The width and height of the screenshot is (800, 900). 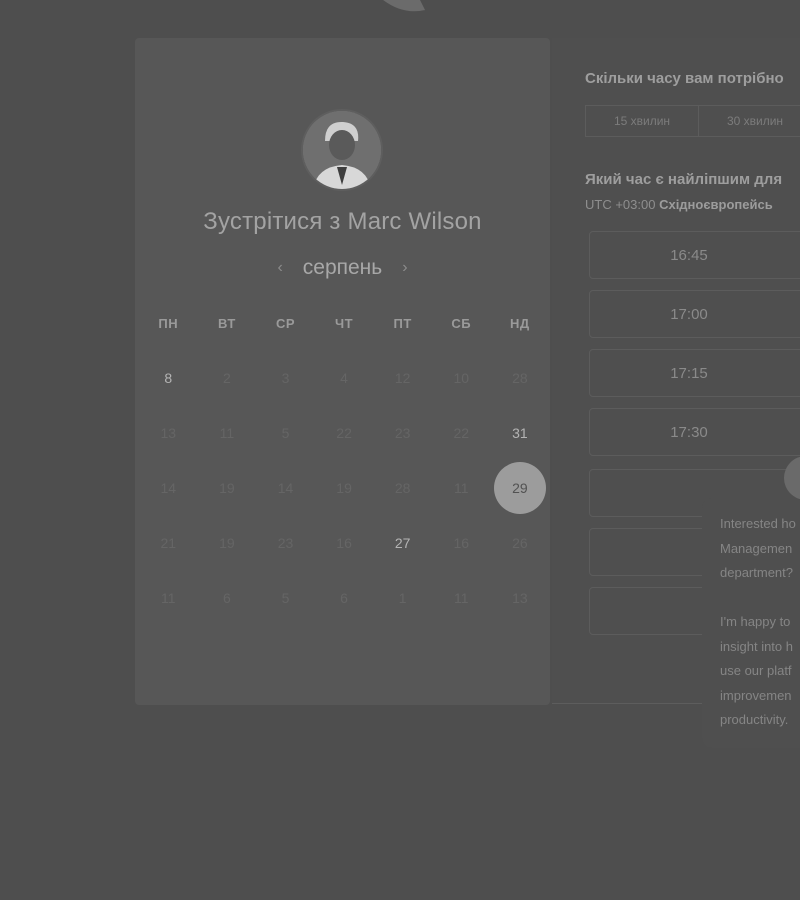 I want to click on calendar-day-number: 2, so click(x=226, y=377).